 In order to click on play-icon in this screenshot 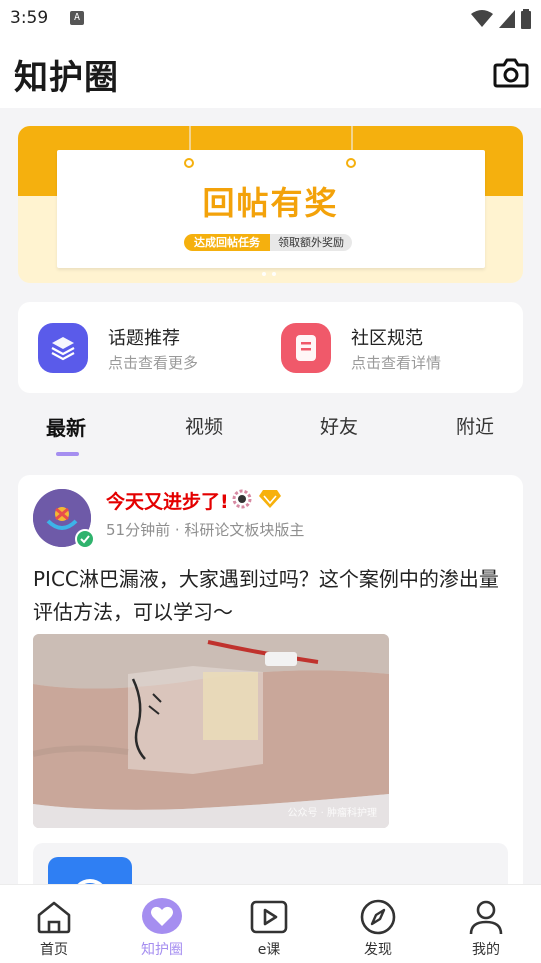, I will do `click(269, 917)`.